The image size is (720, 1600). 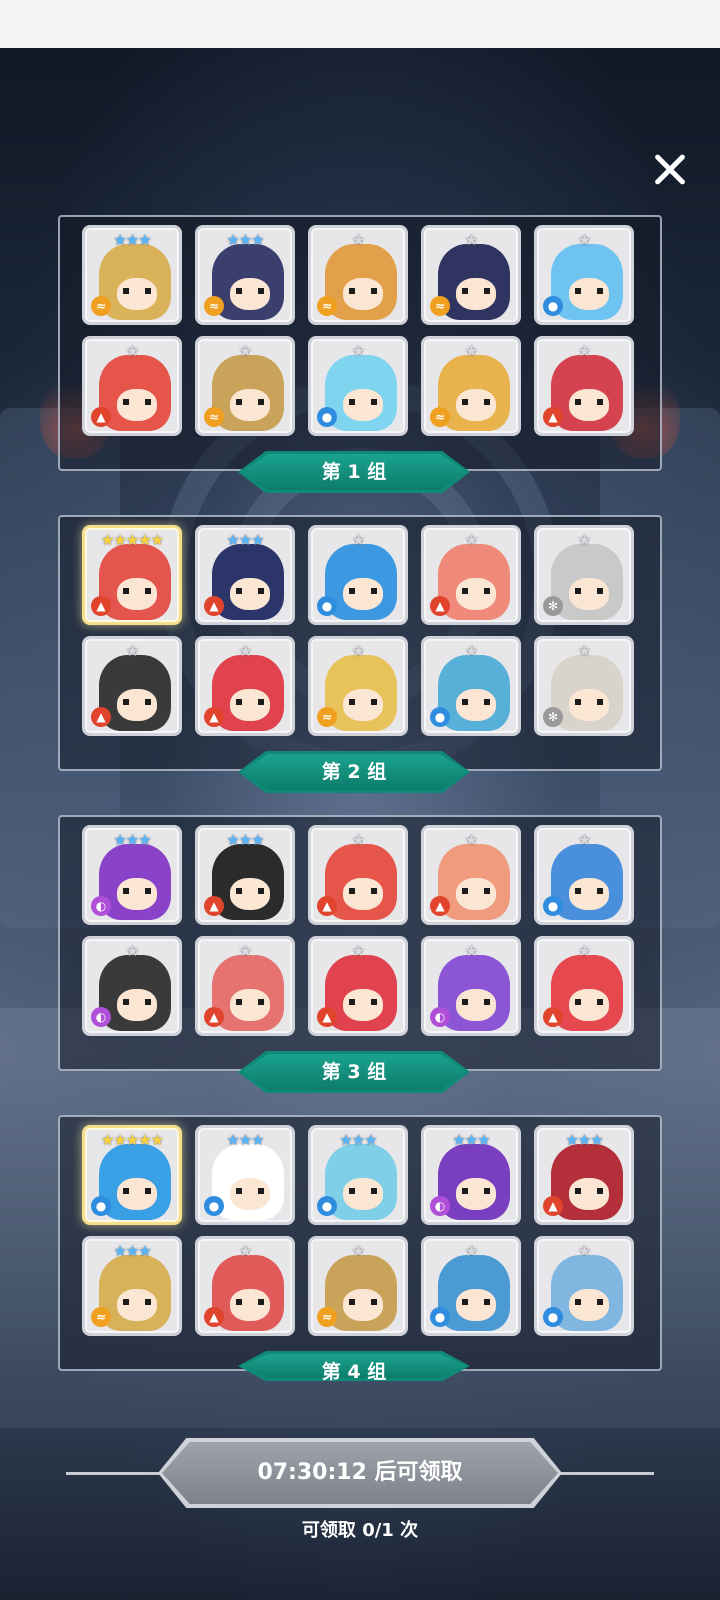 What do you see at coordinates (132, 1175) in the screenshot?
I see `hero-card: ★★★★★ ●` at bounding box center [132, 1175].